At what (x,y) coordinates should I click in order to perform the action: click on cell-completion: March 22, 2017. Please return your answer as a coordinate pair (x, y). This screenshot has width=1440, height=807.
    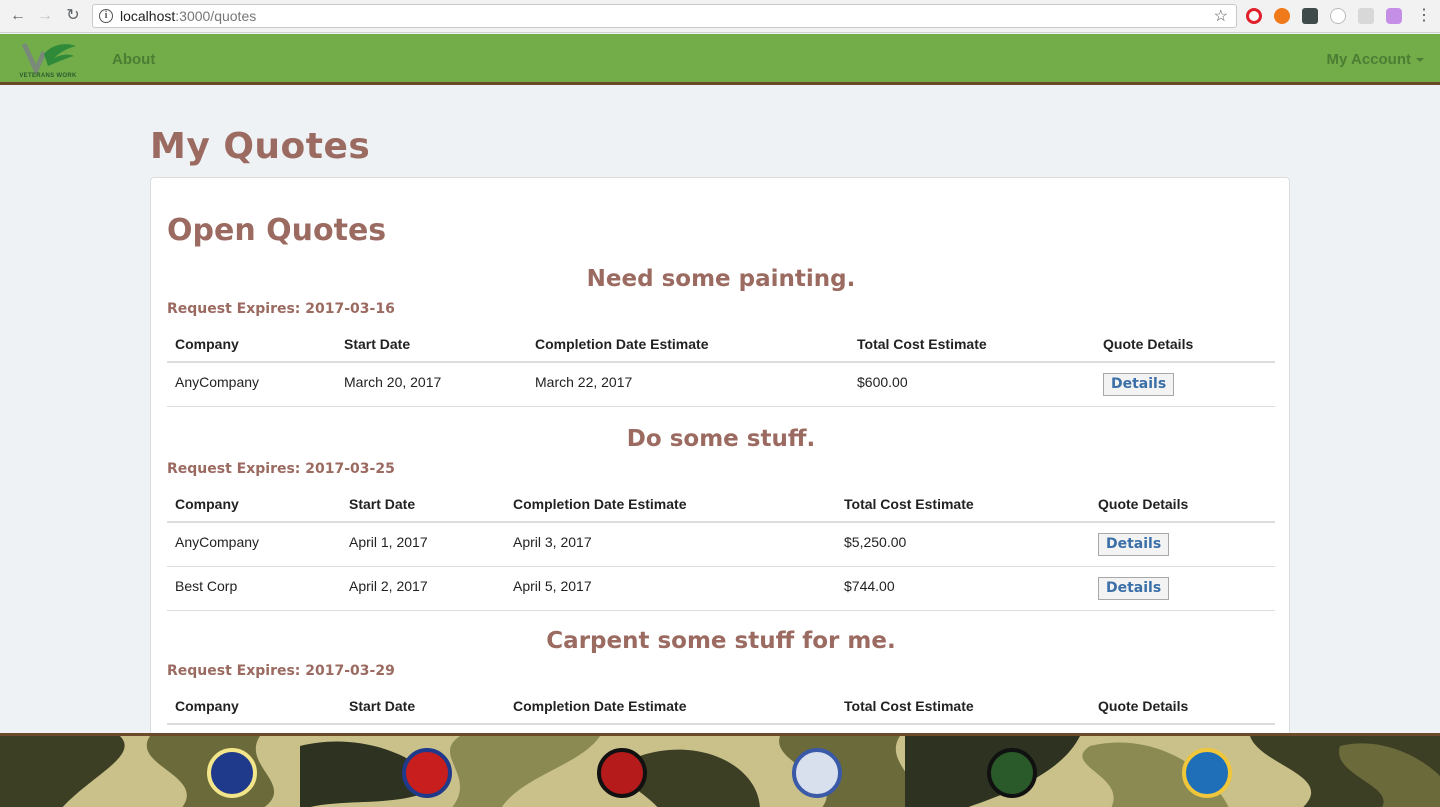
    Looking at the image, I should click on (688, 384).